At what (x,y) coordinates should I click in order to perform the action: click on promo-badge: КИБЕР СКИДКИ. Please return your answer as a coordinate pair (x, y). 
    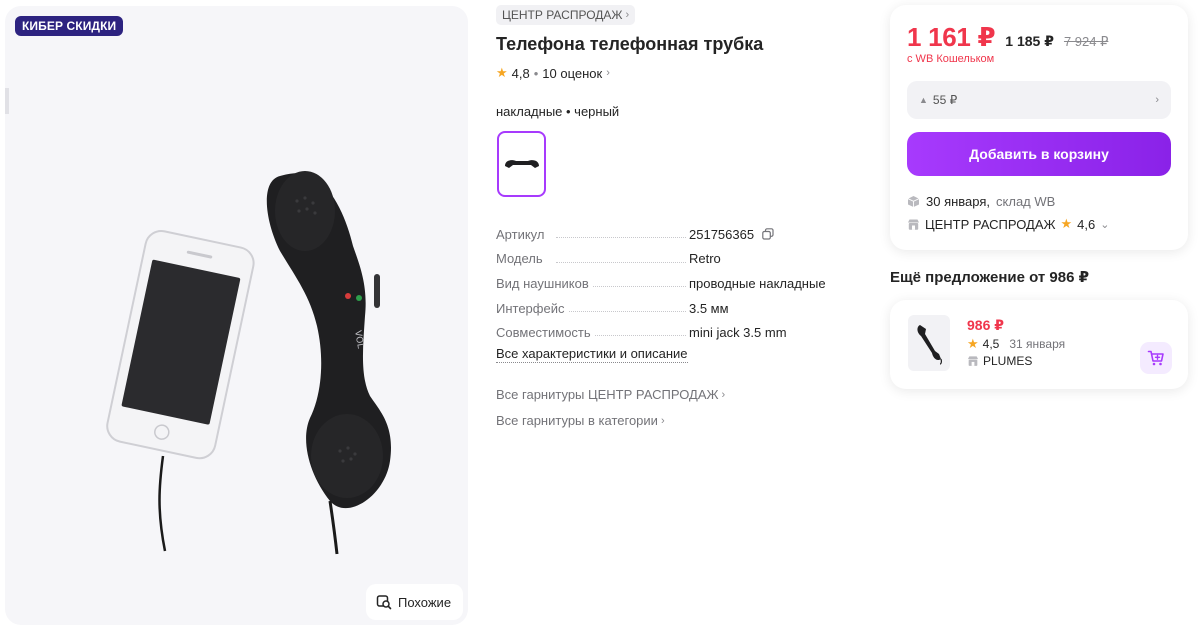
    Looking at the image, I should click on (69, 26).